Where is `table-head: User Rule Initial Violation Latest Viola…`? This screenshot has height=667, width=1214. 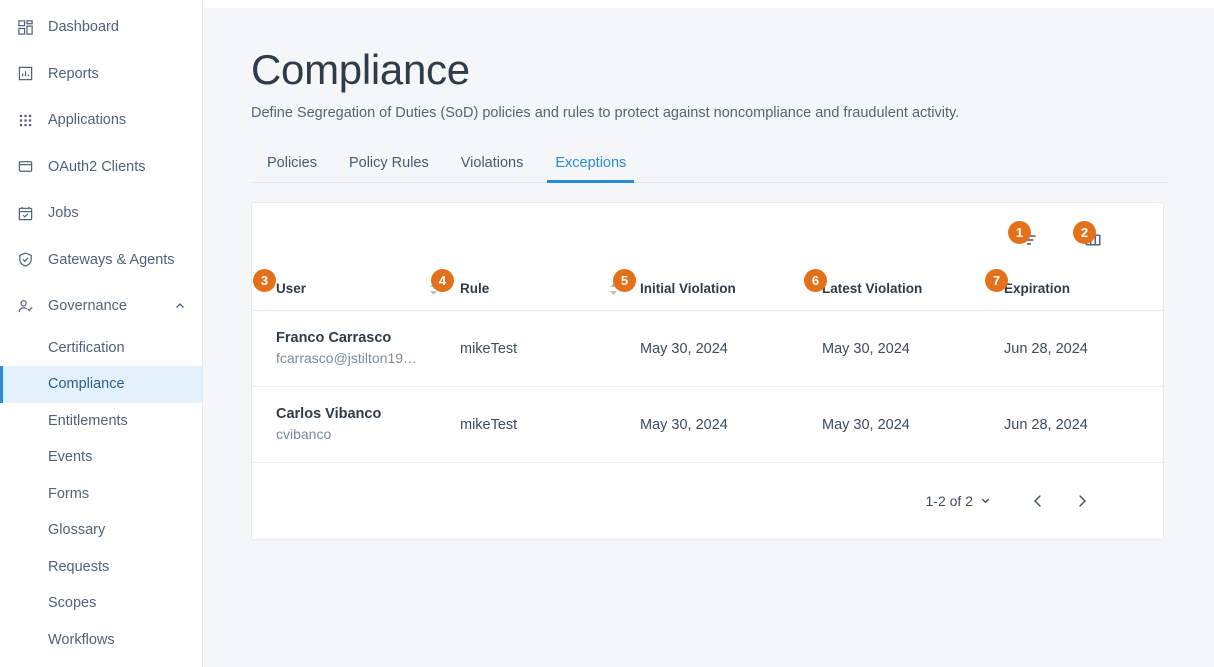 table-head: User Rule Initial Violation Latest Viola… is located at coordinates (708, 296).